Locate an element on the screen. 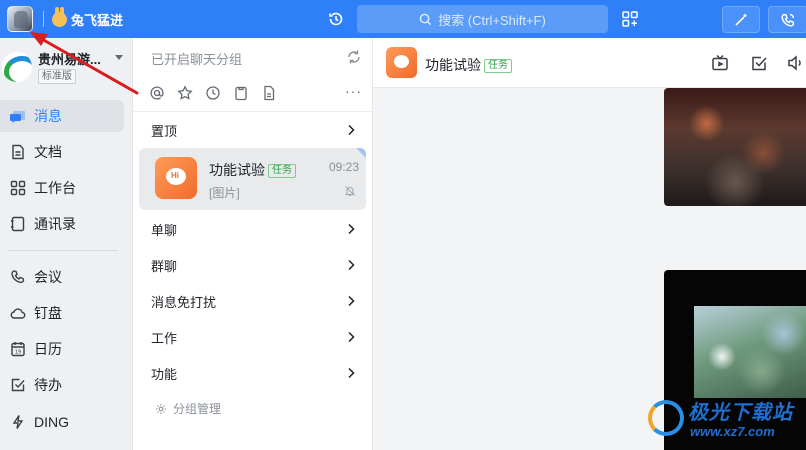 The image size is (806, 450). at-mention-icon is located at coordinates (157, 93).